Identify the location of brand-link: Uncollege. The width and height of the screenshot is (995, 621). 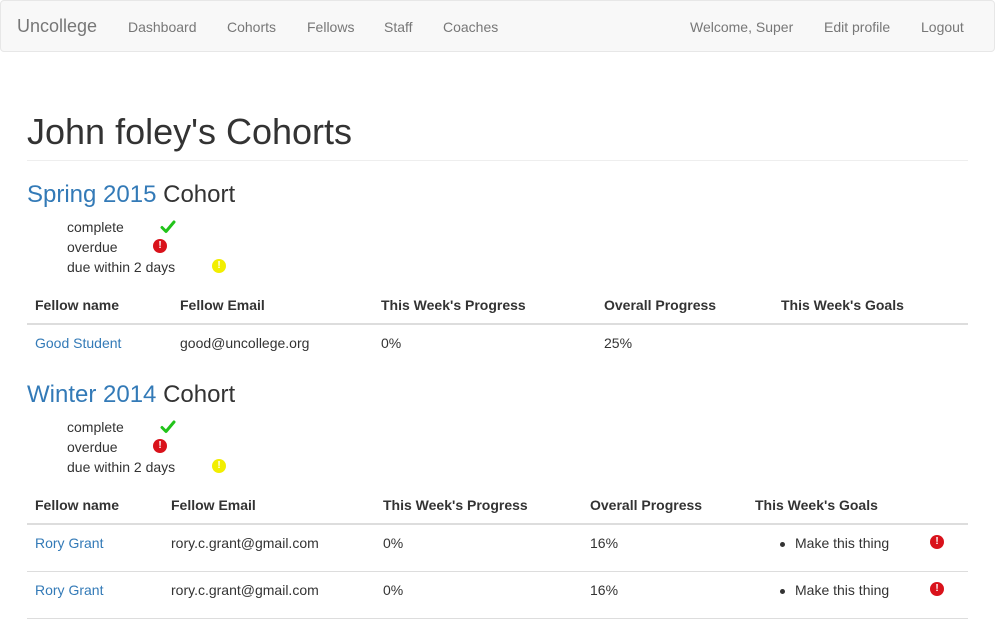
(57, 26).